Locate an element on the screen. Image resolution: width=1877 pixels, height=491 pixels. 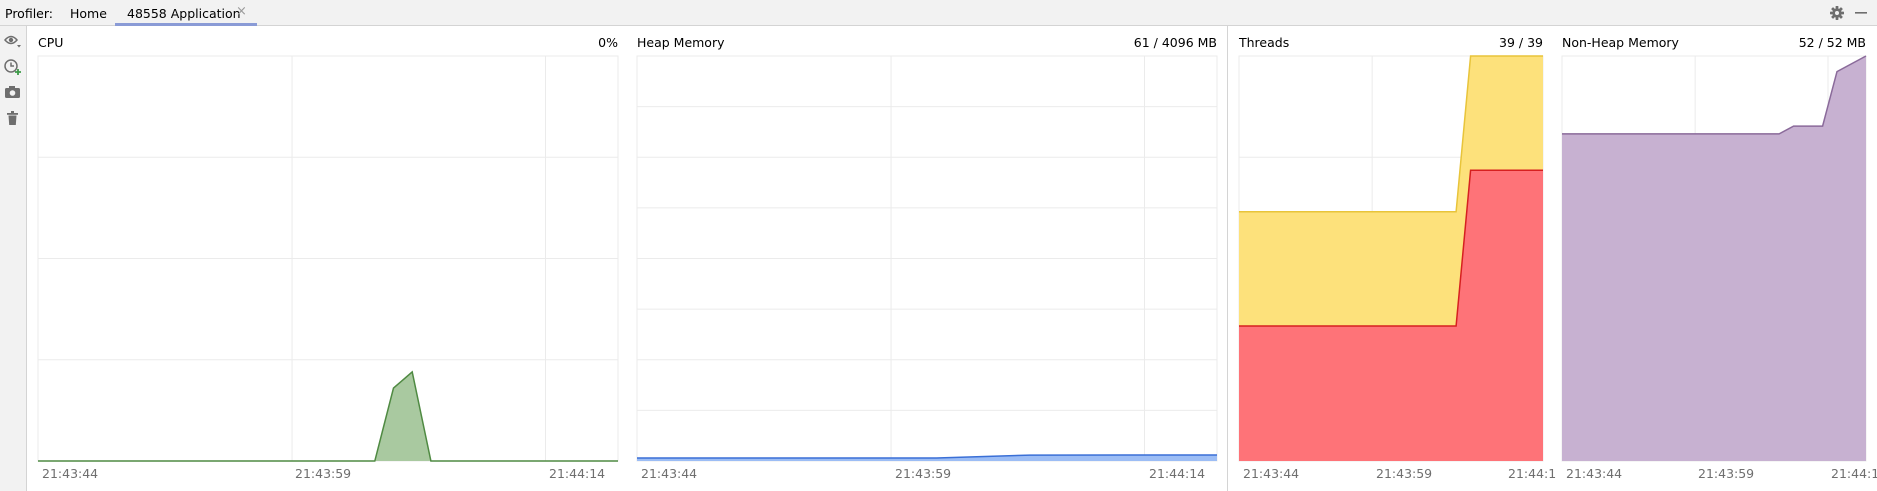
nonheap-tick-label: 21:44:1 is located at coordinates (1854, 473).